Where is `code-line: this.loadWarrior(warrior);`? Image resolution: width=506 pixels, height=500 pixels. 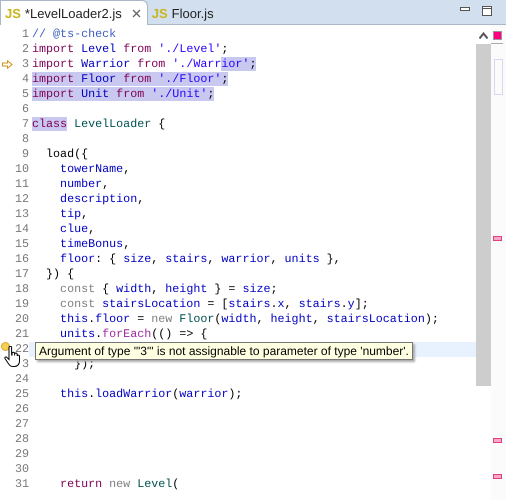
code-line: this.loadWarrior(warrior); is located at coordinates (151, 394).